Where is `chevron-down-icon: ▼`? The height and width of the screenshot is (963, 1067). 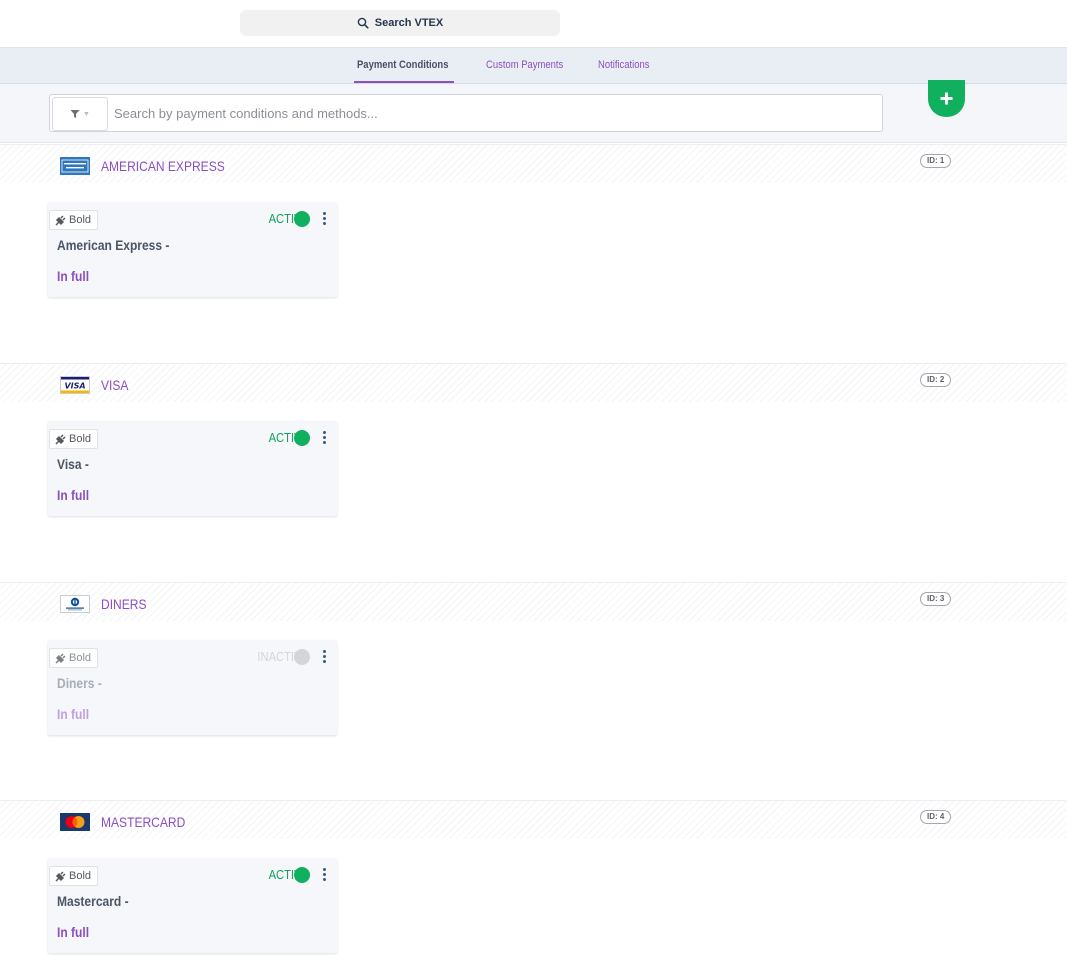
chevron-down-icon: ▼ is located at coordinates (86, 114).